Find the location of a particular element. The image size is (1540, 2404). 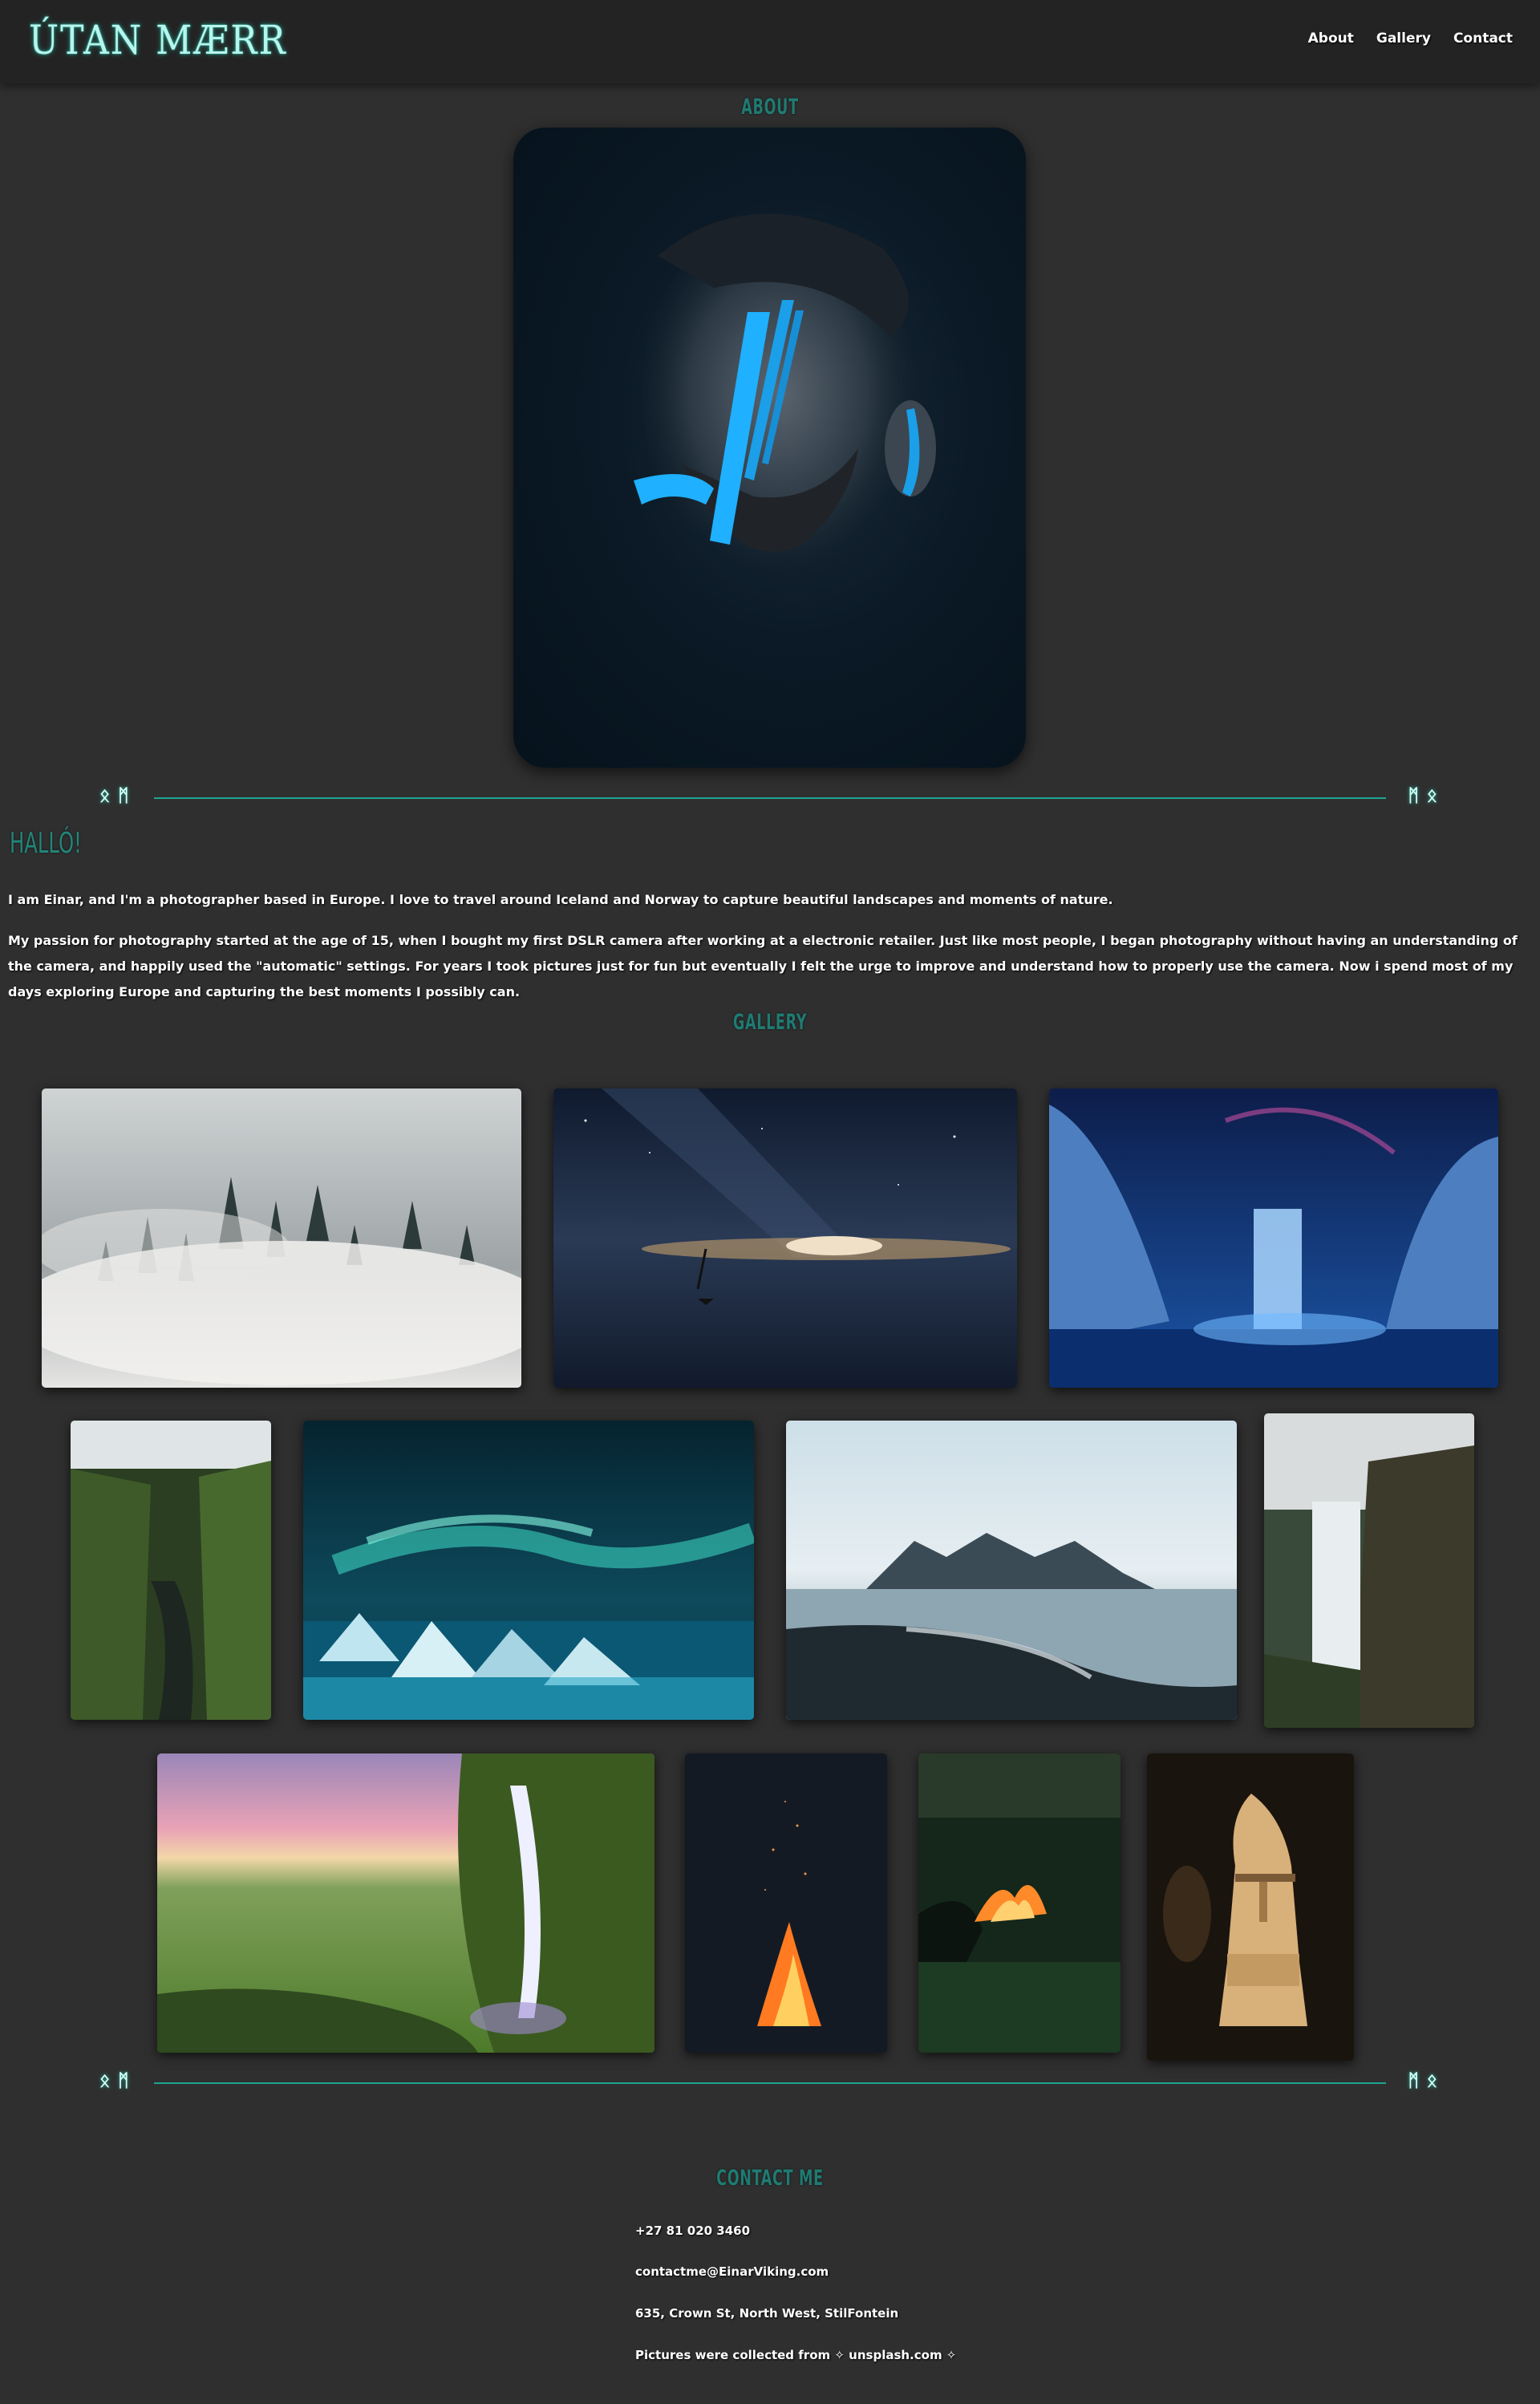

portrait-photo is located at coordinates (769, 448).